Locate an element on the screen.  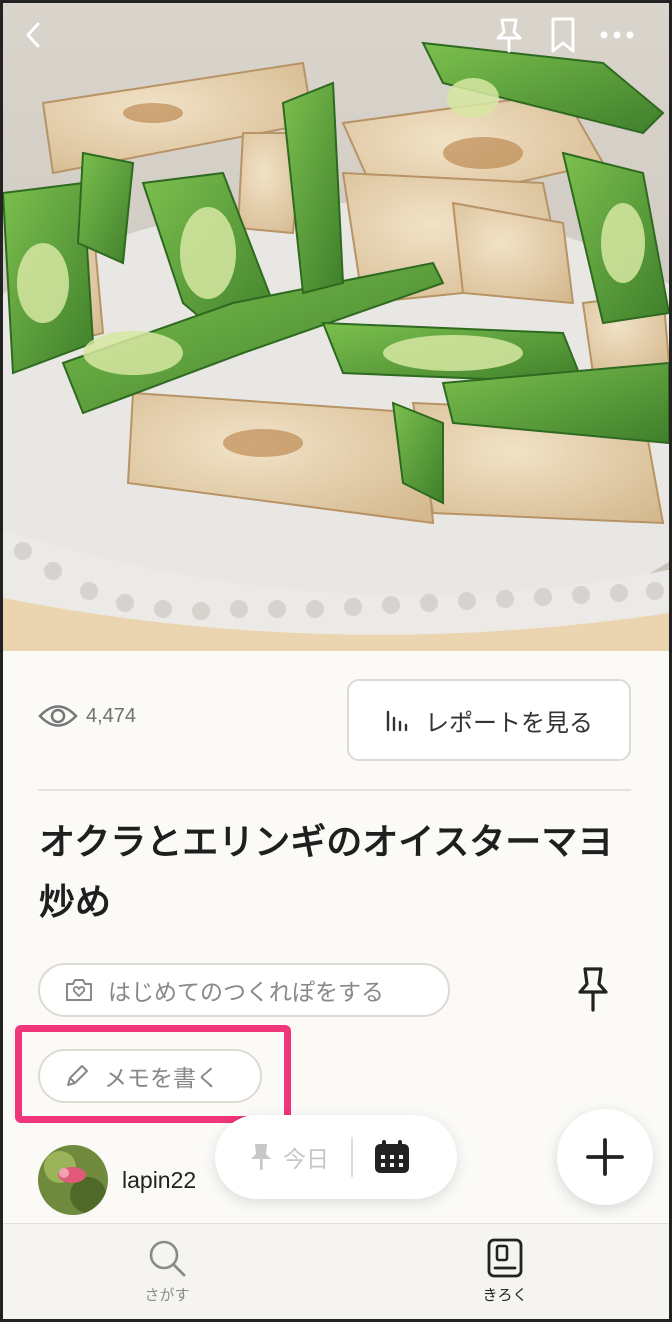
author-name: lapin22 is located at coordinates (159, 1179).